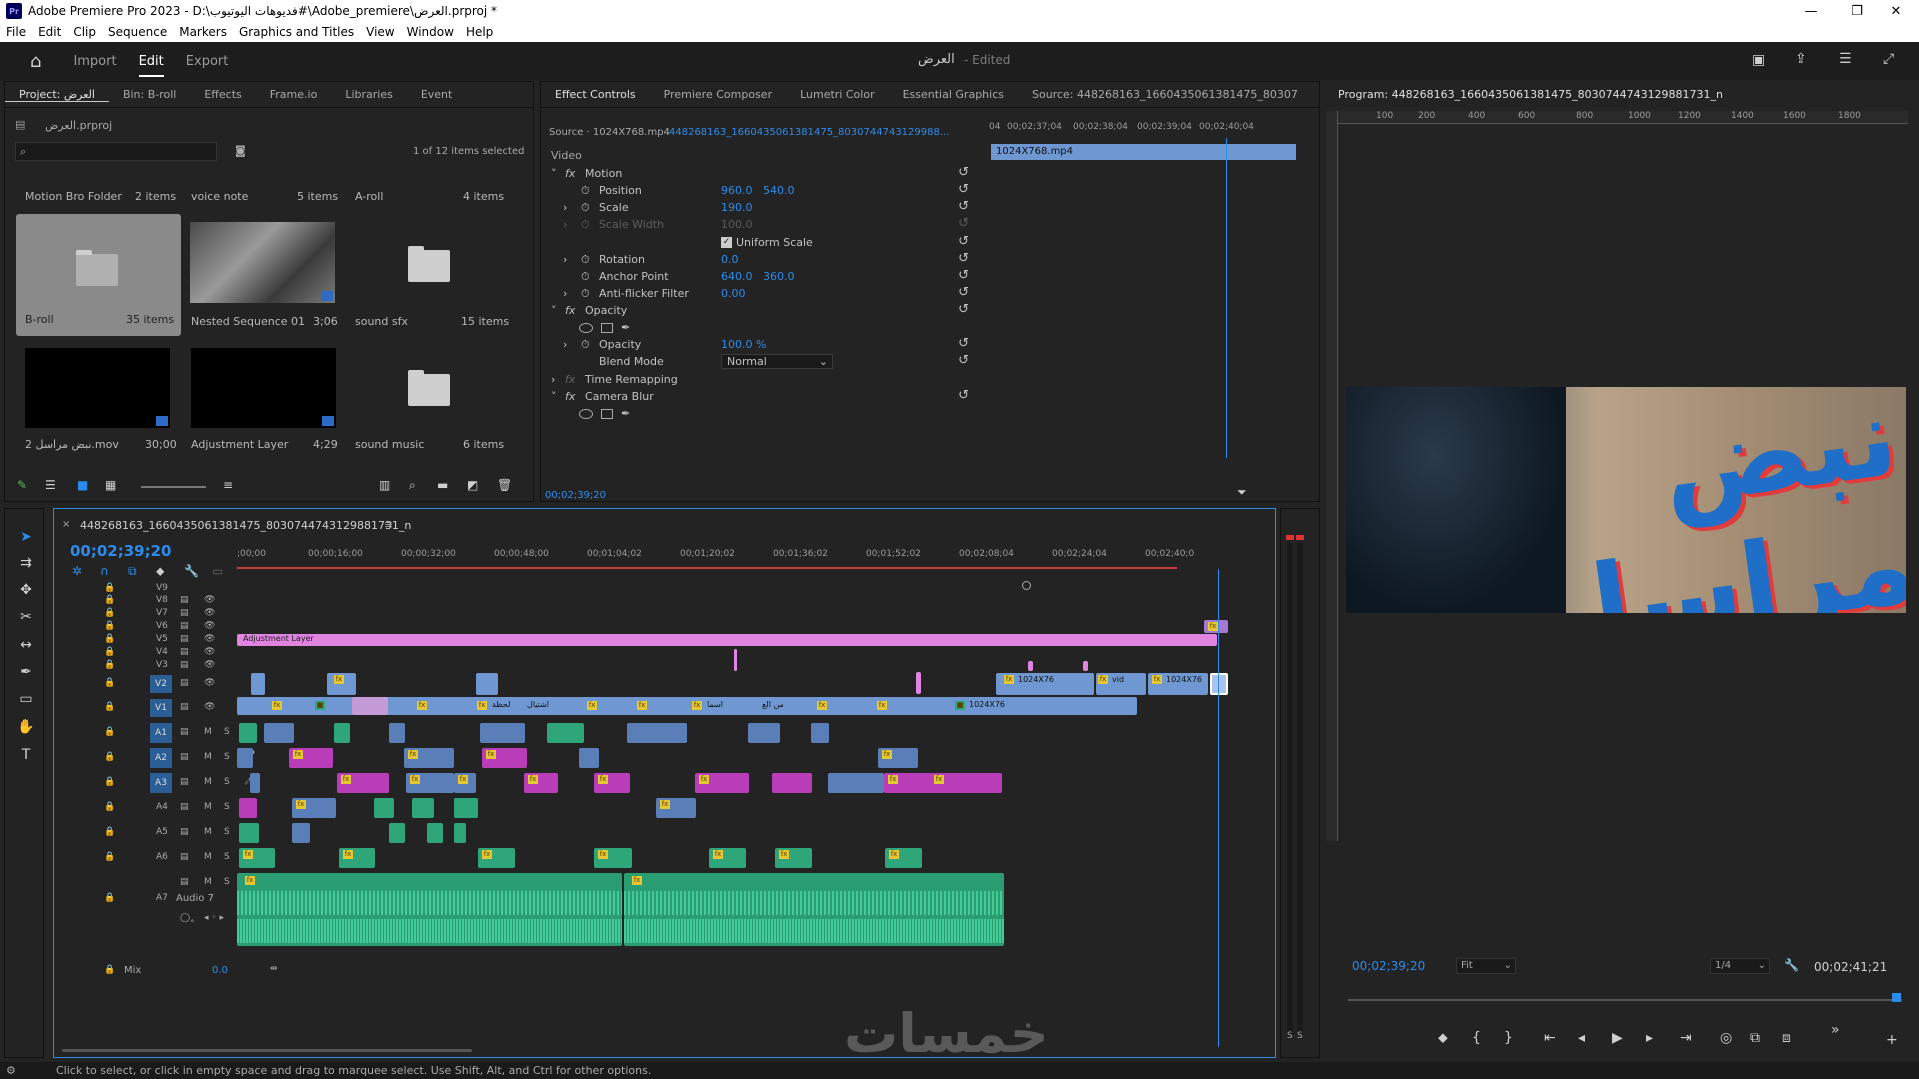 The height and width of the screenshot is (1079, 1919). What do you see at coordinates (1388, 966) in the screenshot?
I see `program-timecode: 00;02;39;20` at bounding box center [1388, 966].